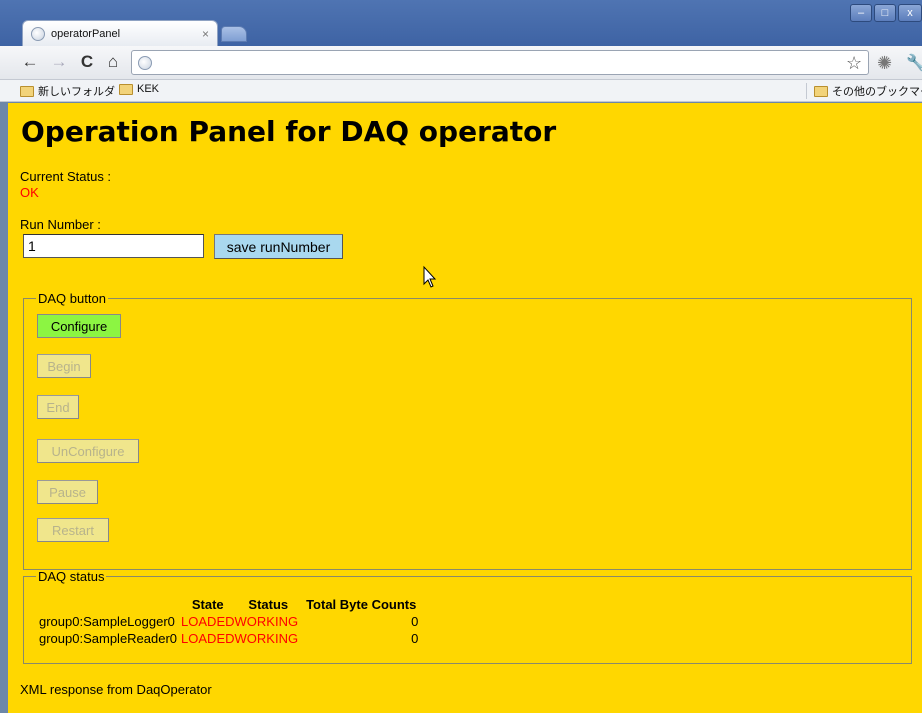 The height and width of the screenshot is (713, 922). What do you see at coordinates (461, 23) in the screenshot?
I see `browser-titlebar: operatorPanel × – □ x` at bounding box center [461, 23].